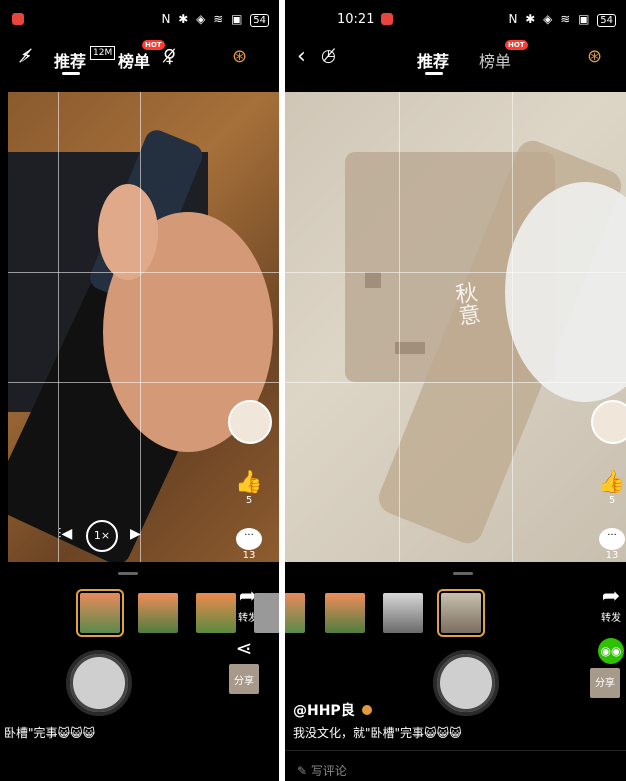 This screenshot has width=626, height=781. I want to click on share-button: 分享, so click(605, 681).